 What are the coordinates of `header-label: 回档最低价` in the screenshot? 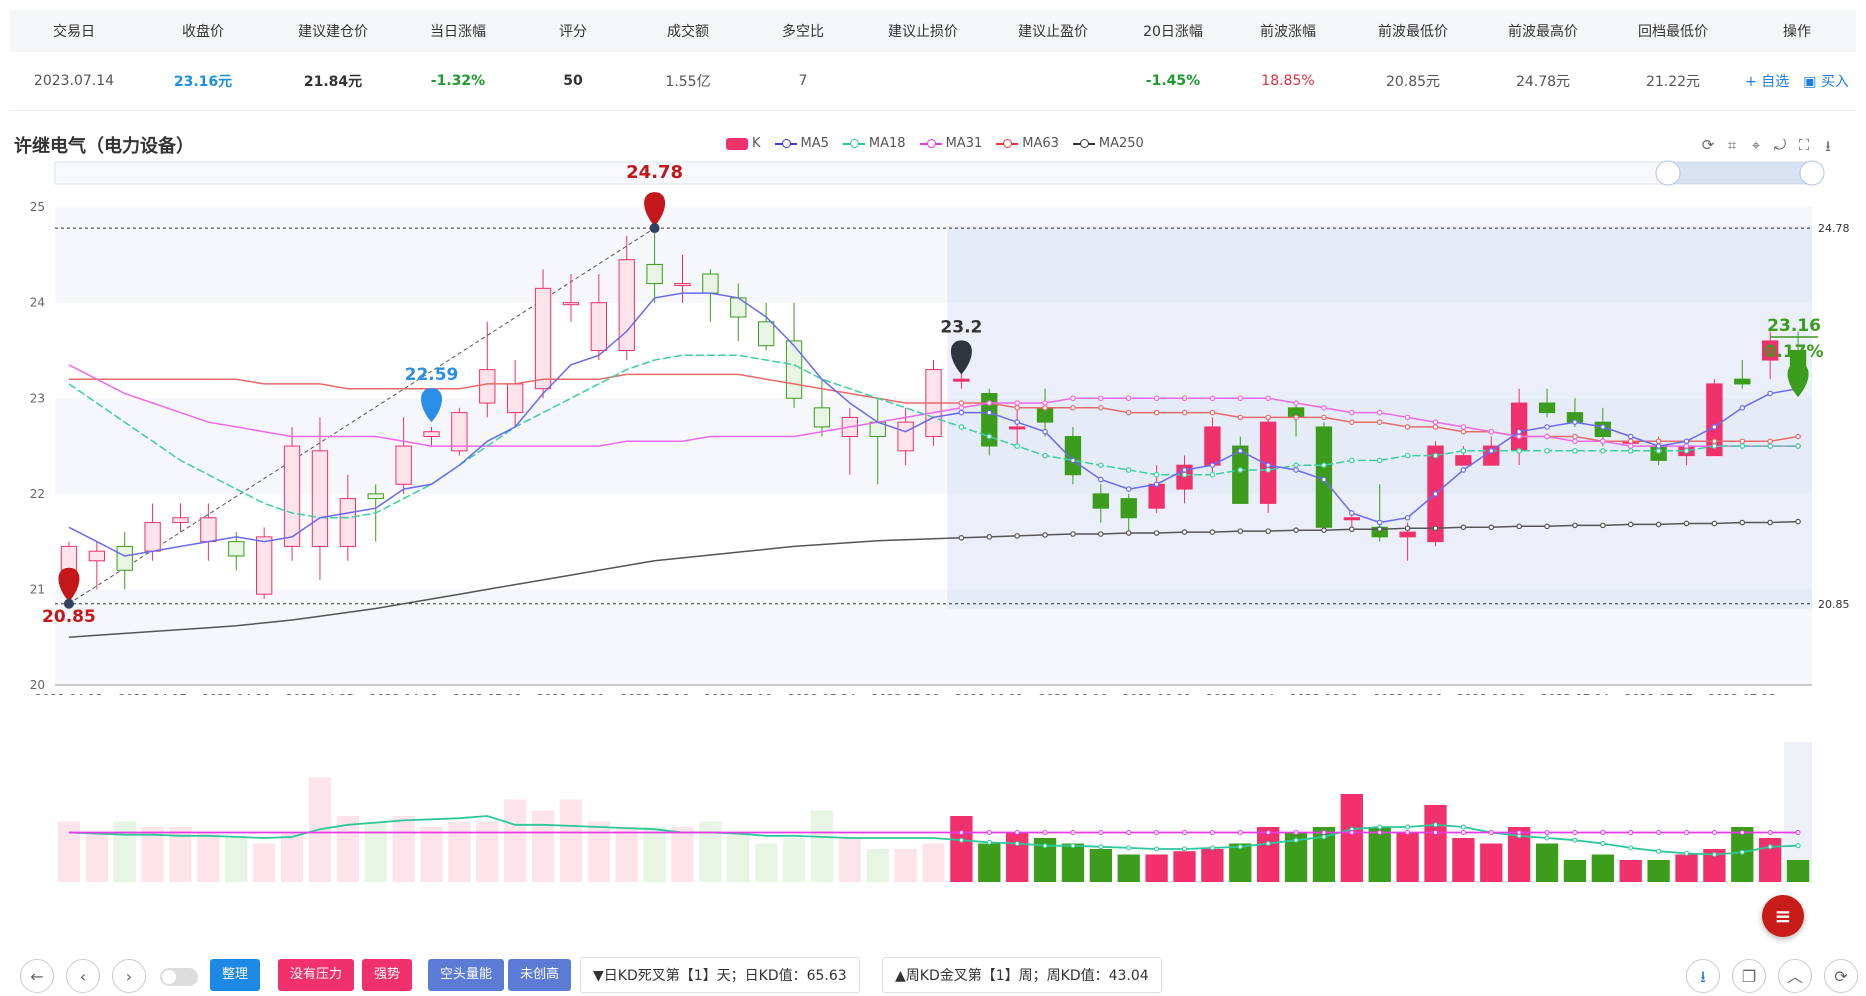 It's located at (1673, 32).